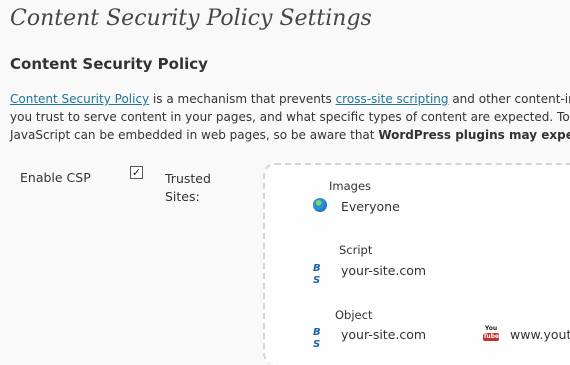 This screenshot has width=570, height=365. Describe the element at coordinates (392, 99) in the screenshot. I see `cross-site-scripting-link: cross-site scripting` at that location.